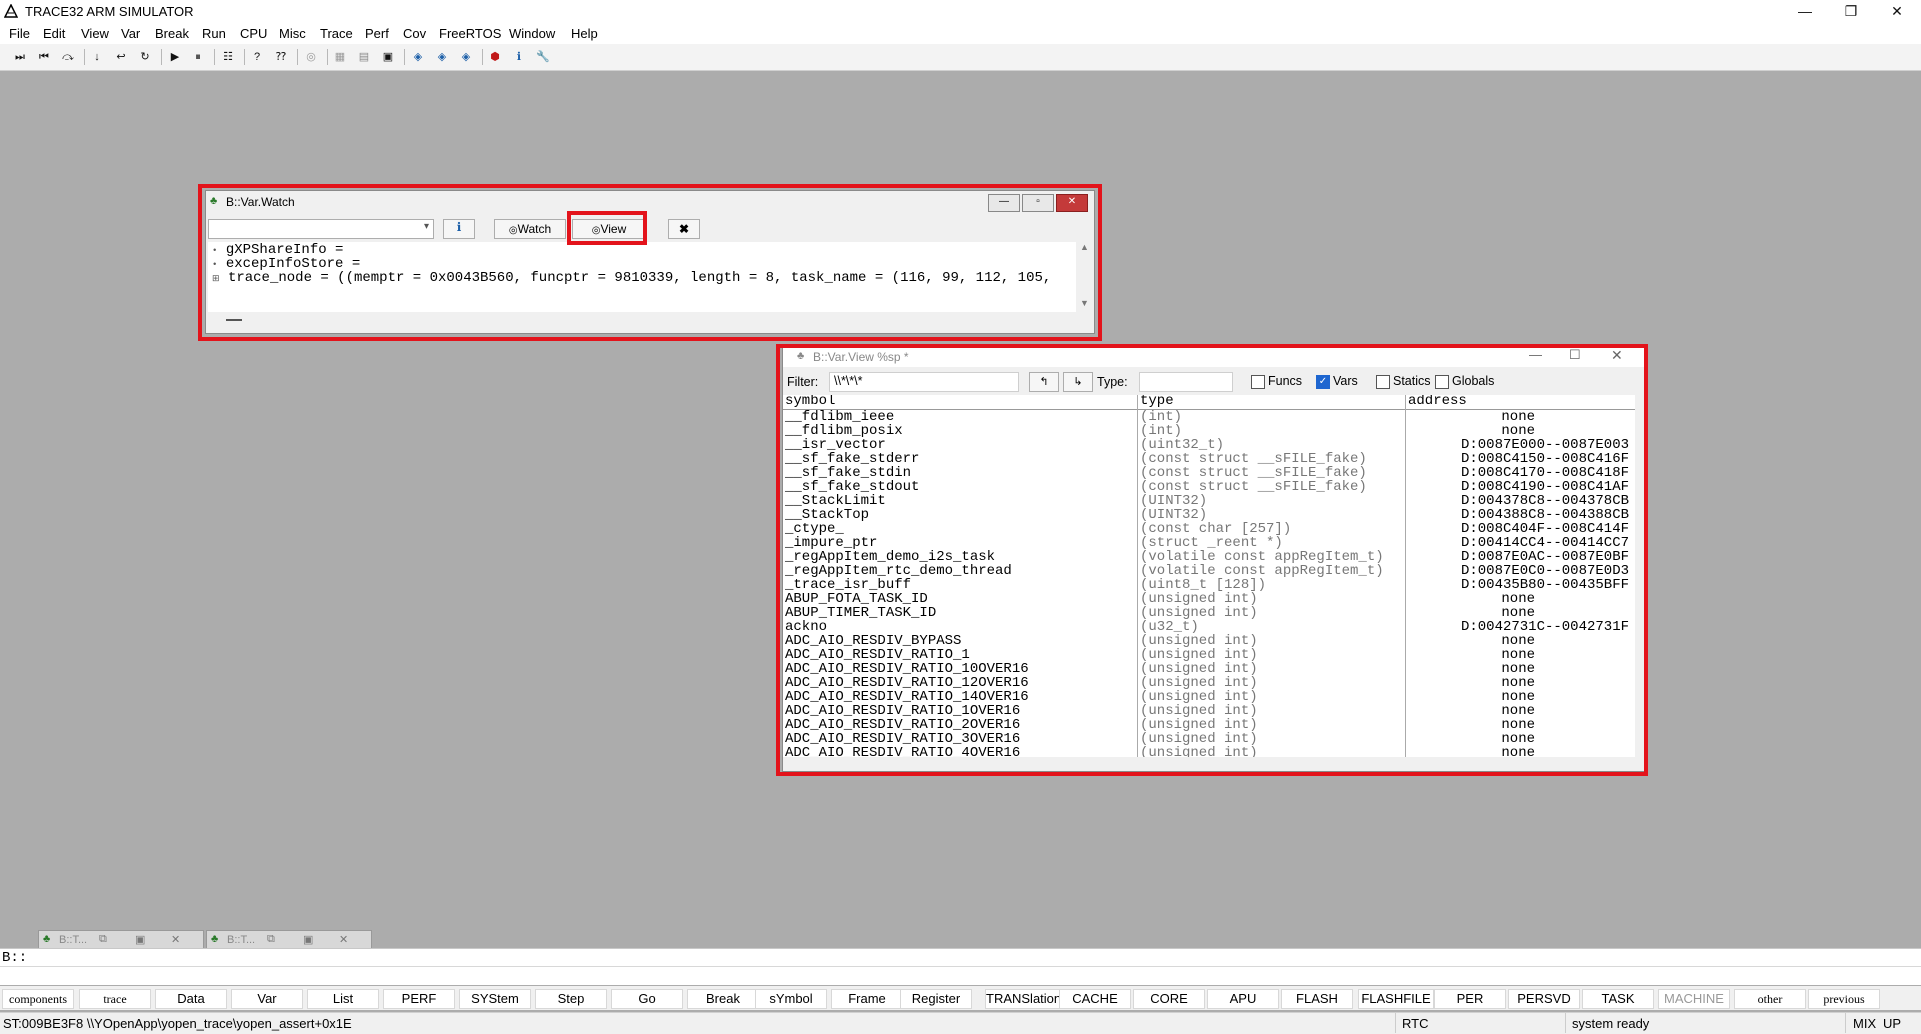  What do you see at coordinates (936, 999) in the screenshot?
I see `softkey-register: Register` at bounding box center [936, 999].